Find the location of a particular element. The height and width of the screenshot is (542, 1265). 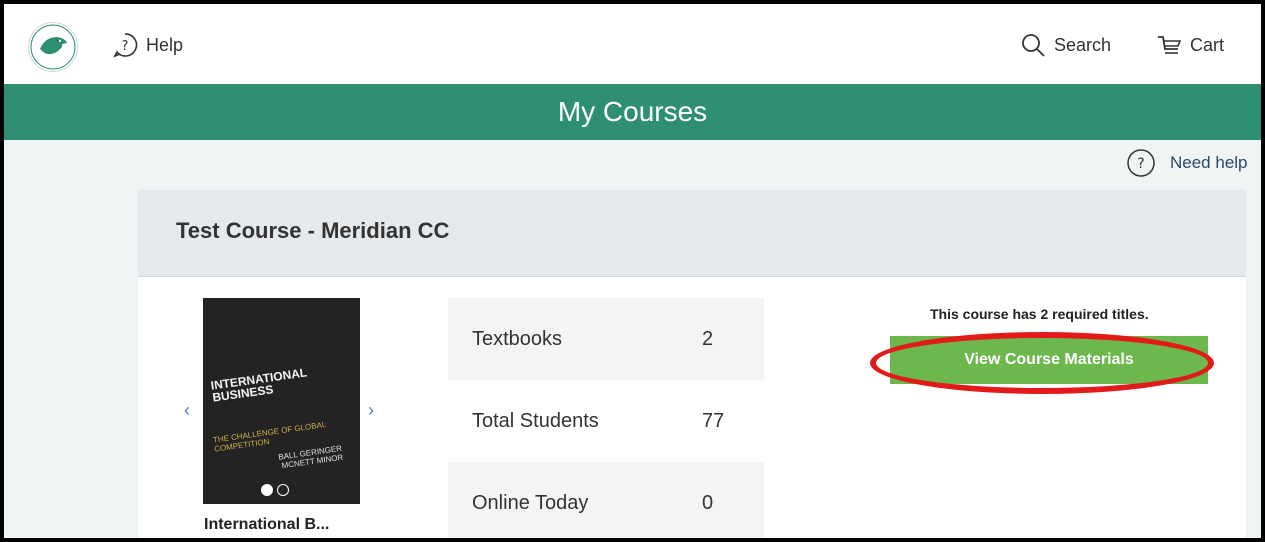

help-circle-icon: ? is located at coordinates (125, 45).